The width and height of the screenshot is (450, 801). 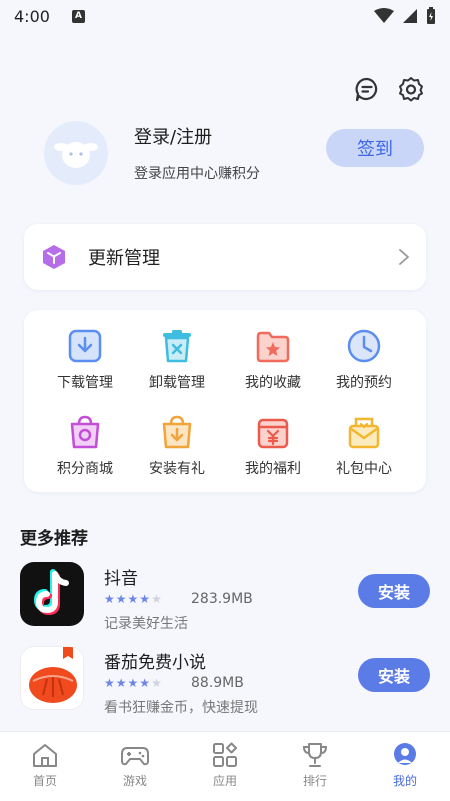 I want to click on download-icon, so click(x=85, y=346).